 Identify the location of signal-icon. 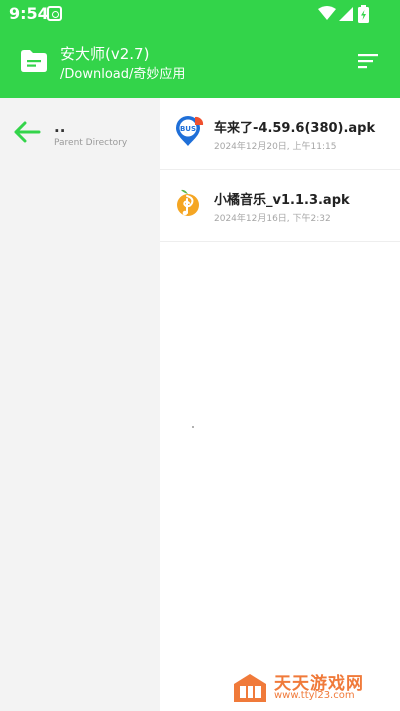
(346, 14).